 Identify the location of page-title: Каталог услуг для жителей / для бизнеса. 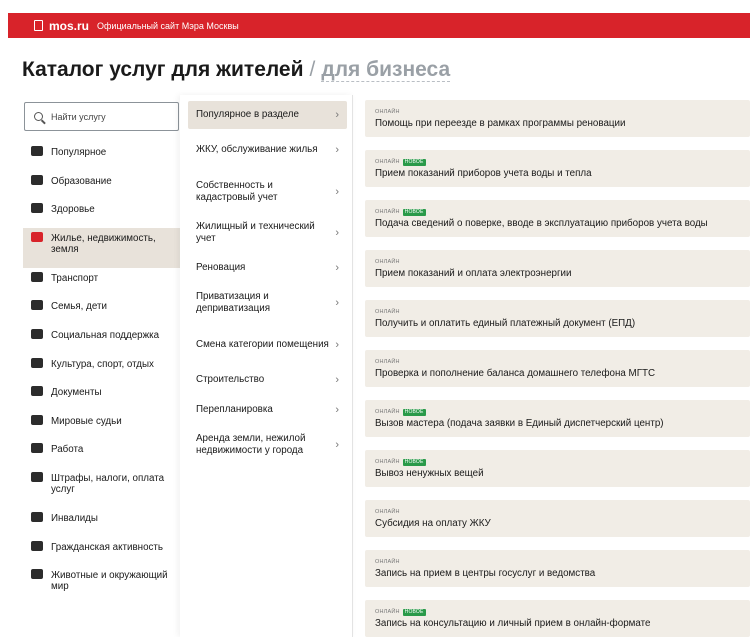
(236, 70).